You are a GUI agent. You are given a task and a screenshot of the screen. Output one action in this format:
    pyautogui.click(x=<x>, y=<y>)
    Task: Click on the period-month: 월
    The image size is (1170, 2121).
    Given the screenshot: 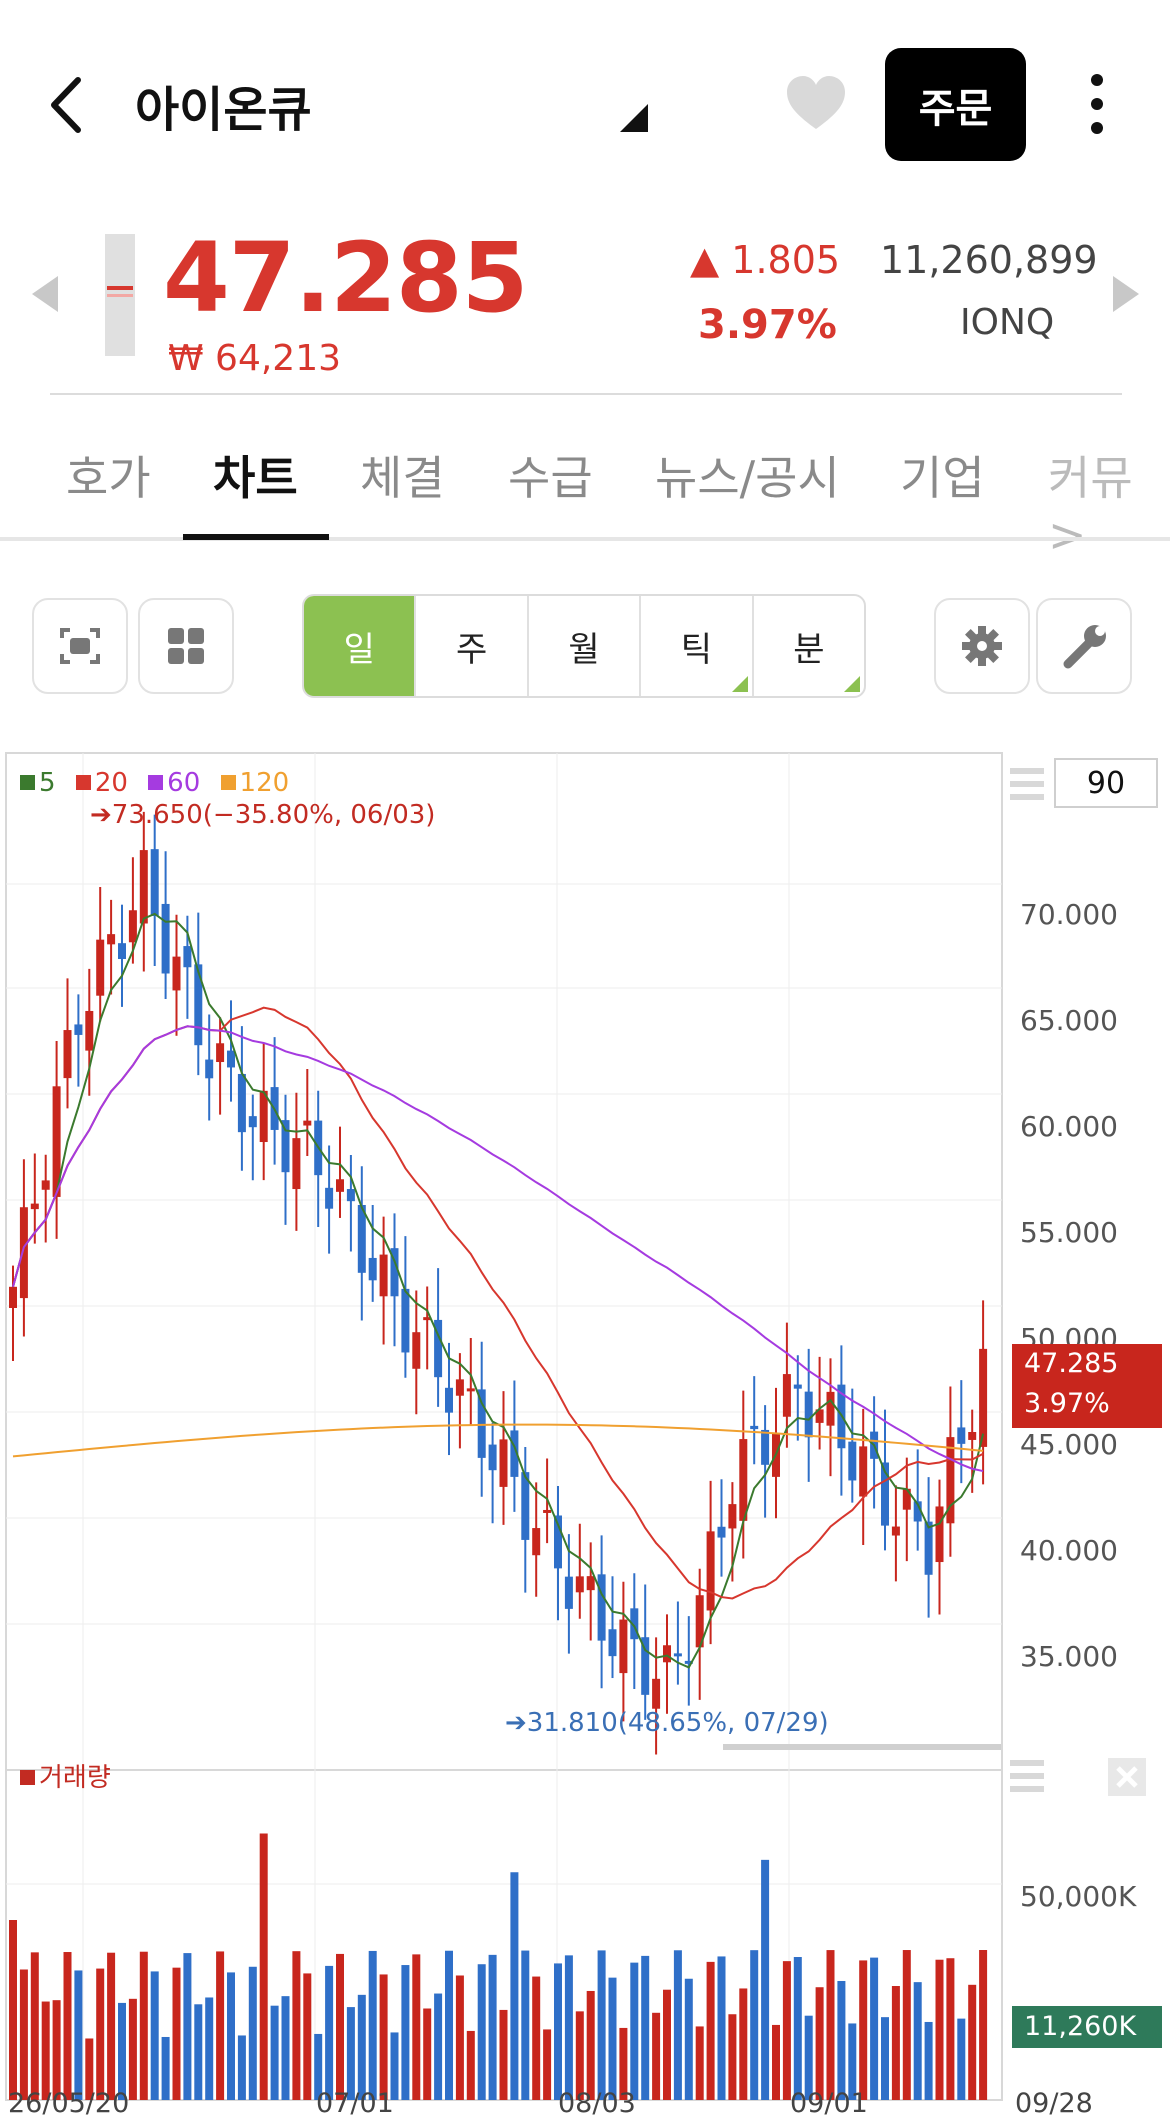 What is the action you would take?
    pyautogui.click(x=582, y=646)
    